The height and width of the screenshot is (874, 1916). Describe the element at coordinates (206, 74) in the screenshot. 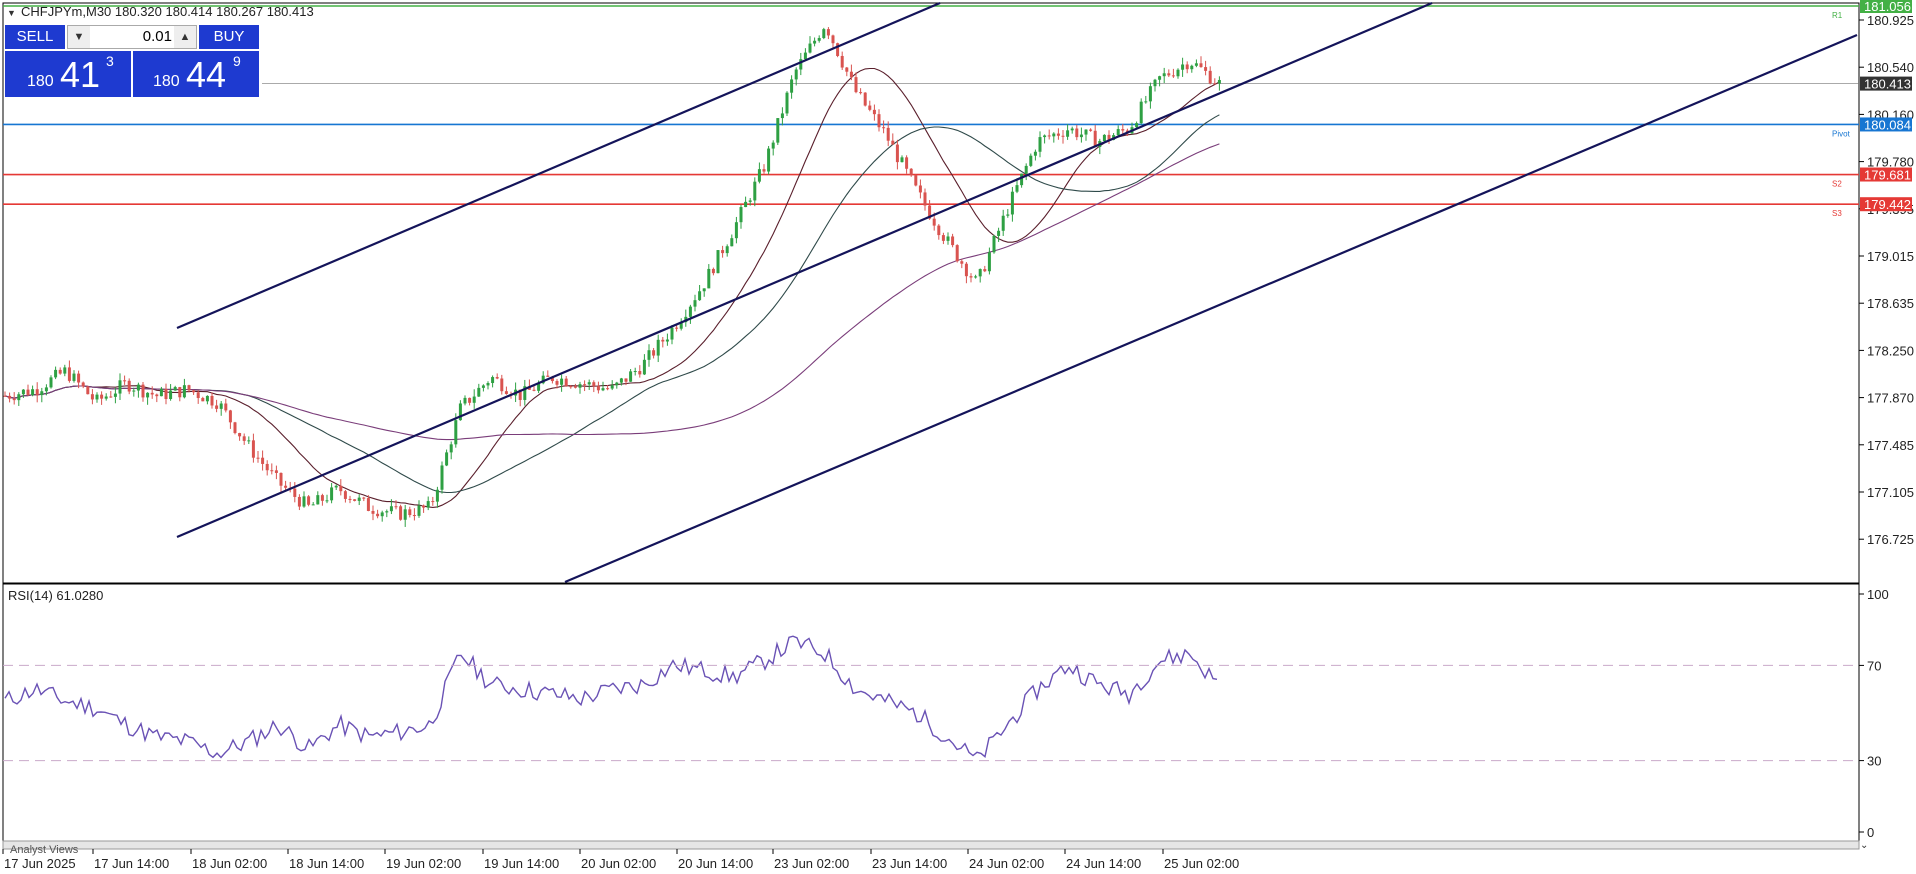

I see `buy-price-pips: 44` at that location.